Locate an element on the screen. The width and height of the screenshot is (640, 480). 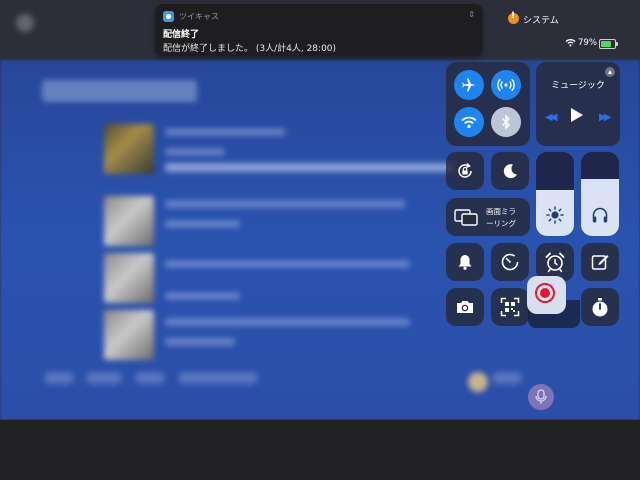
airplane-icon is located at coordinates (469, 85).